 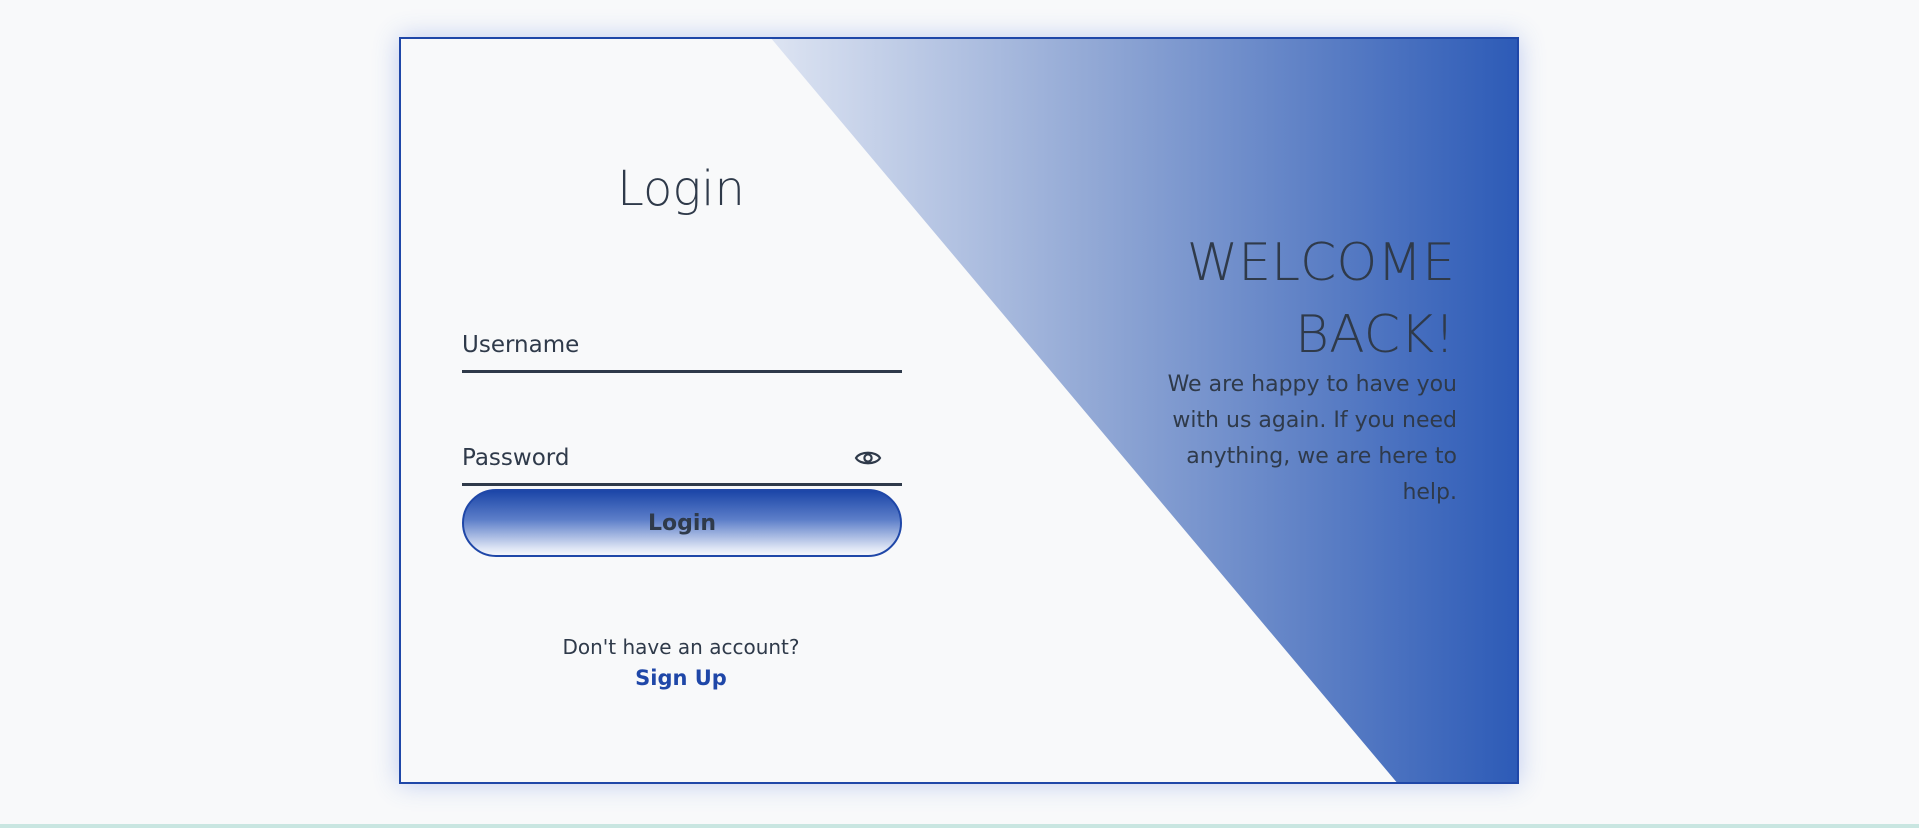 I want to click on eye-icon, so click(x=868, y=458).